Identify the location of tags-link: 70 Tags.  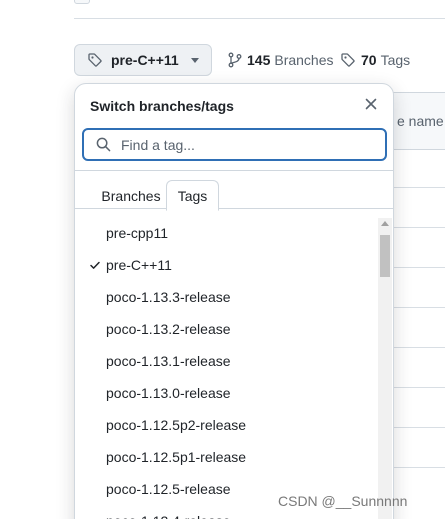
(375, 60).